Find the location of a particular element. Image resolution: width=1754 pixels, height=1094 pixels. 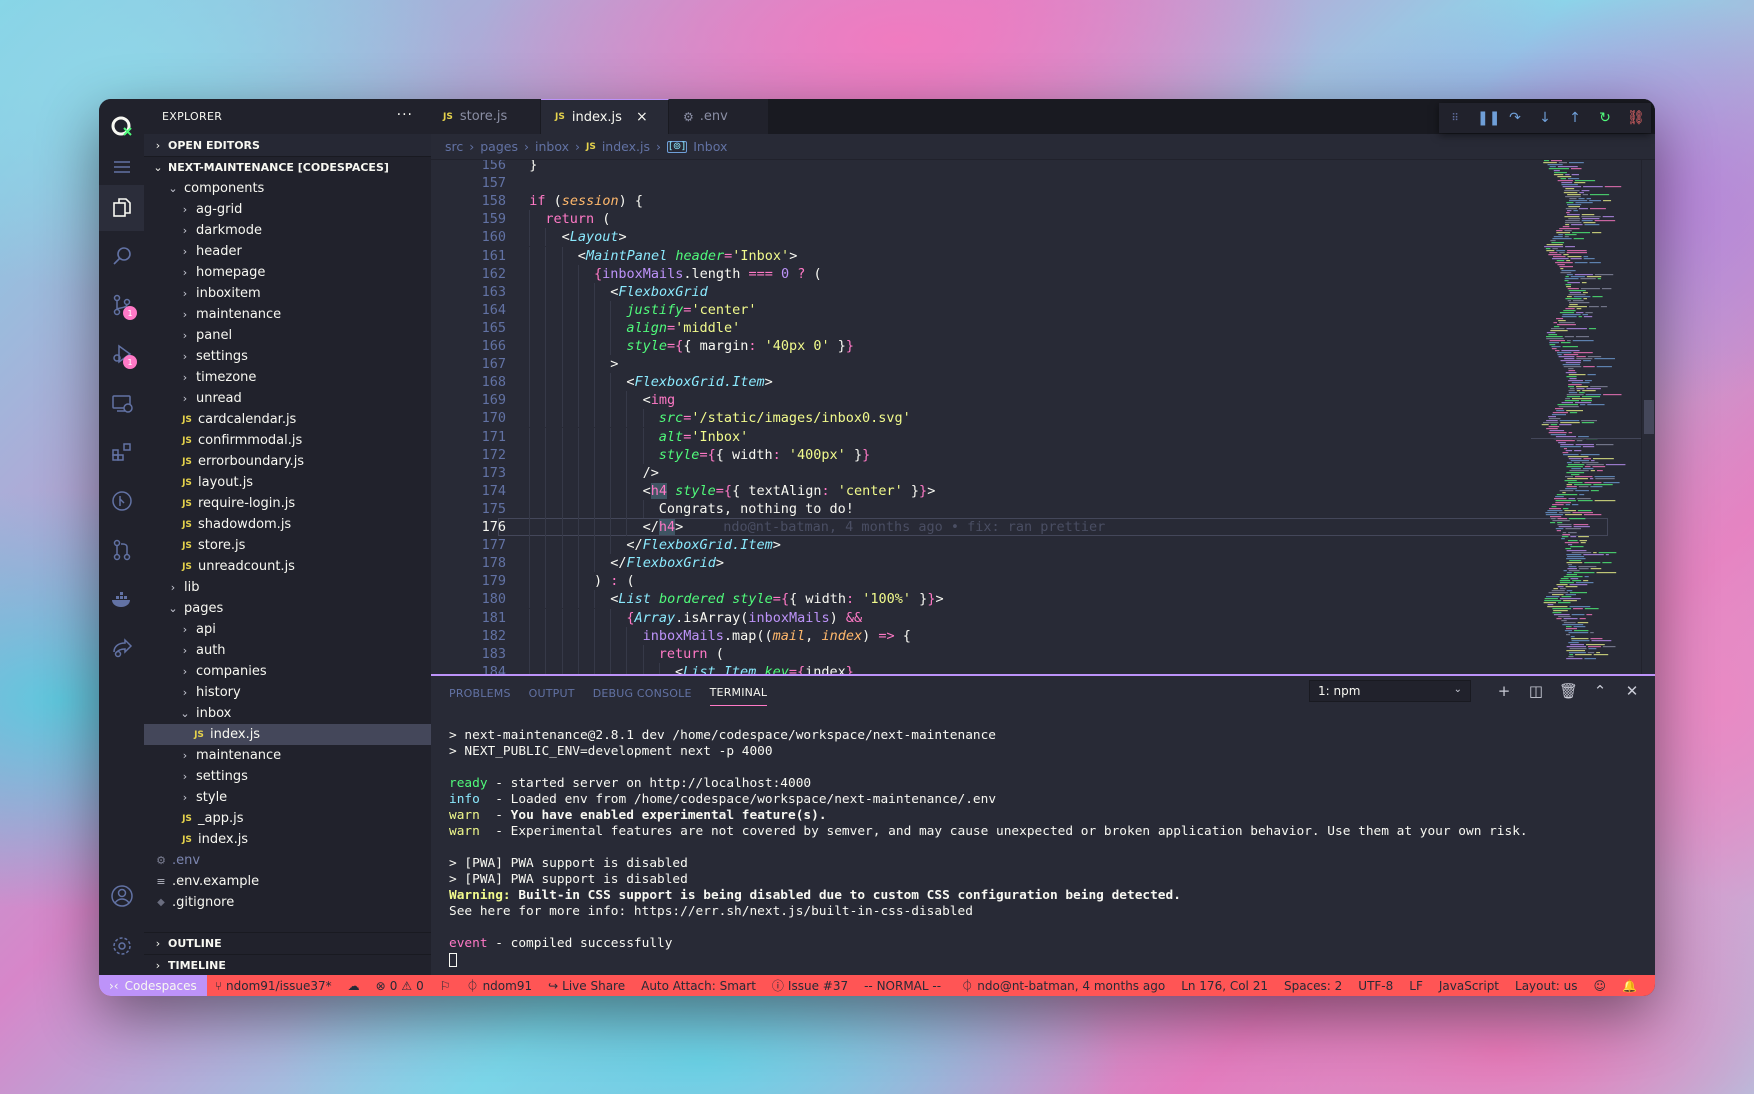

tab-problems: PROBLEMS is located at coordinates (480, 692).